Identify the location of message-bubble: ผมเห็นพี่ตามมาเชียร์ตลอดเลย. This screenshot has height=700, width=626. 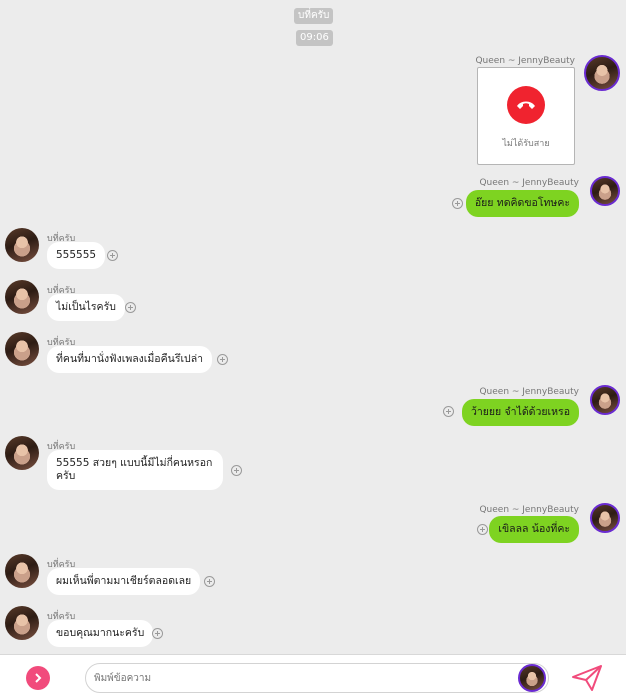
(124, 581).